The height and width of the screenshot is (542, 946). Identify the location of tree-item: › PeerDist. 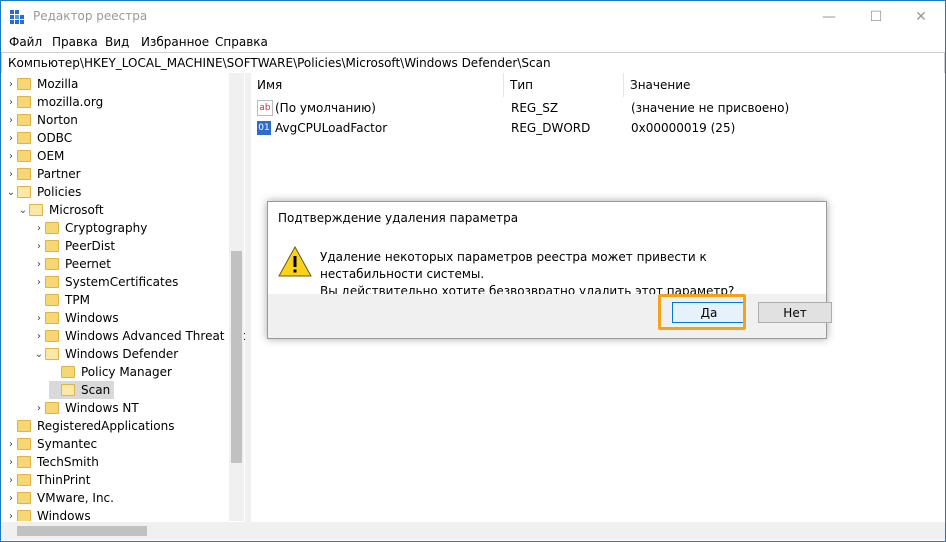
(74, 246).